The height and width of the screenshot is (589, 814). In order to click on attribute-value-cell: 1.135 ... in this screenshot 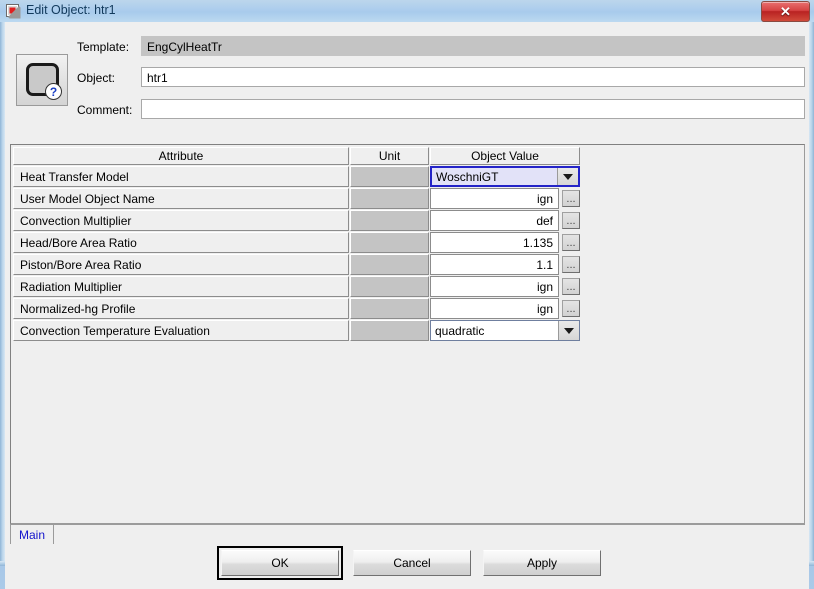, I will do `click(505, 242)`.